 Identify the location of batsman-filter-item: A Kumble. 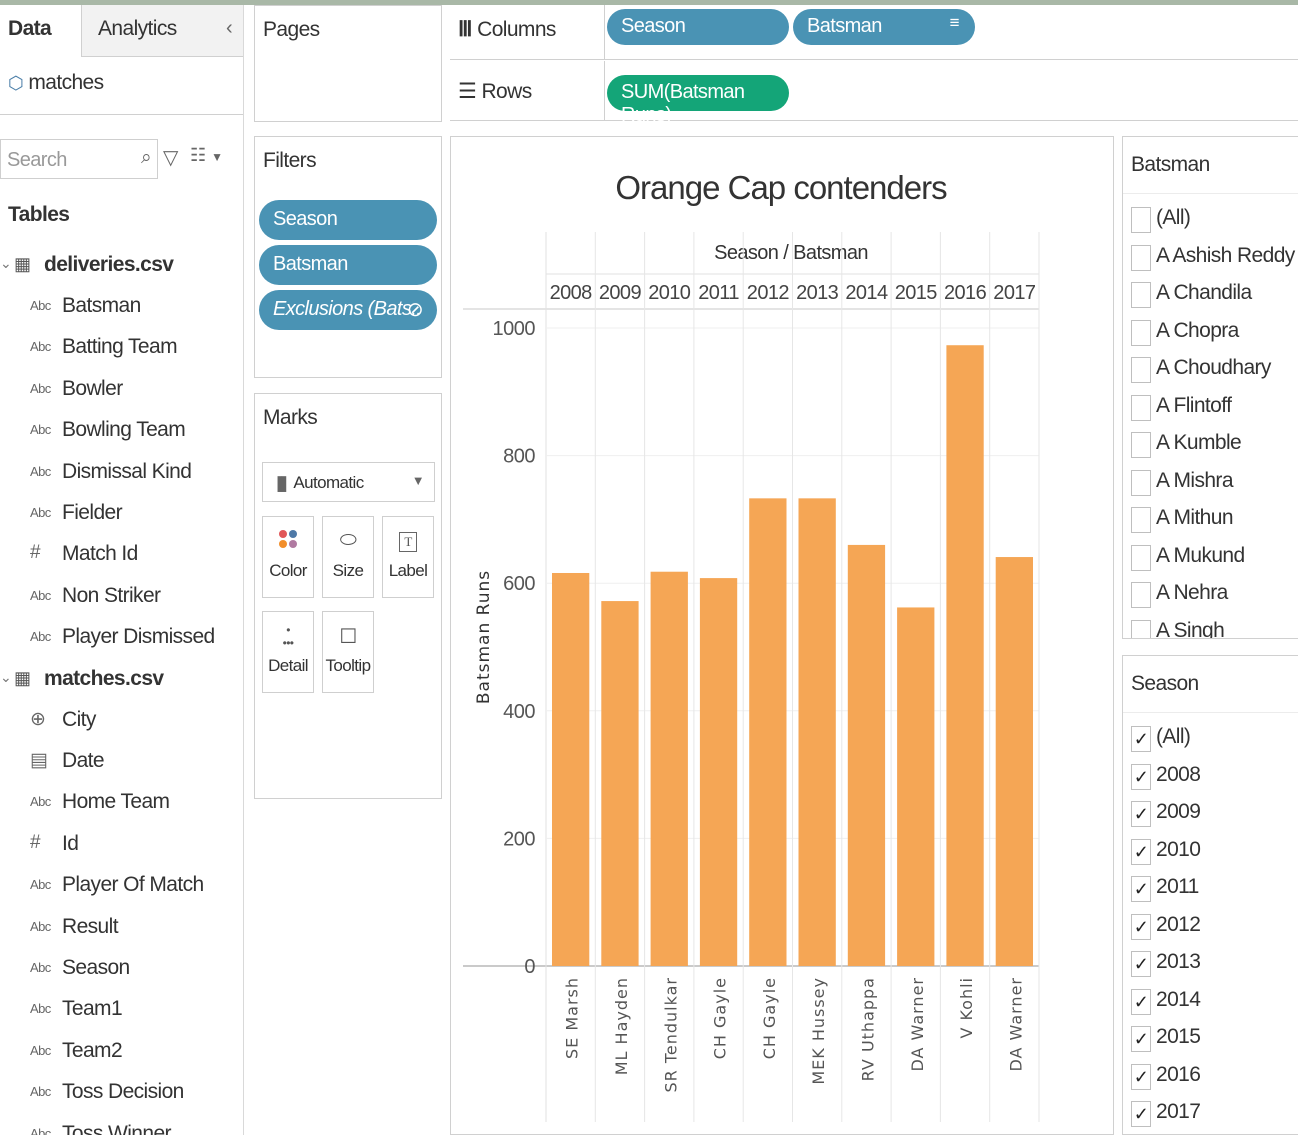
(1214, 445).